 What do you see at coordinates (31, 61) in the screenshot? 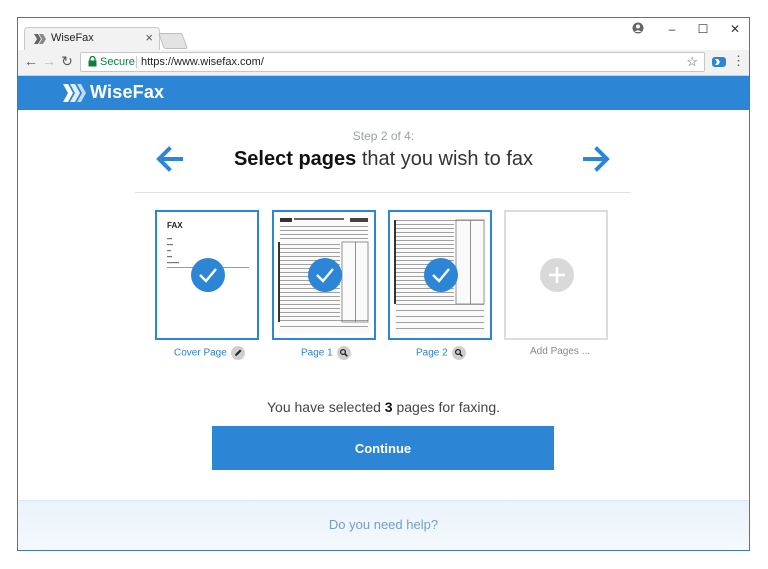
I see `back-icon: ←` at bounding box center [31, 61].